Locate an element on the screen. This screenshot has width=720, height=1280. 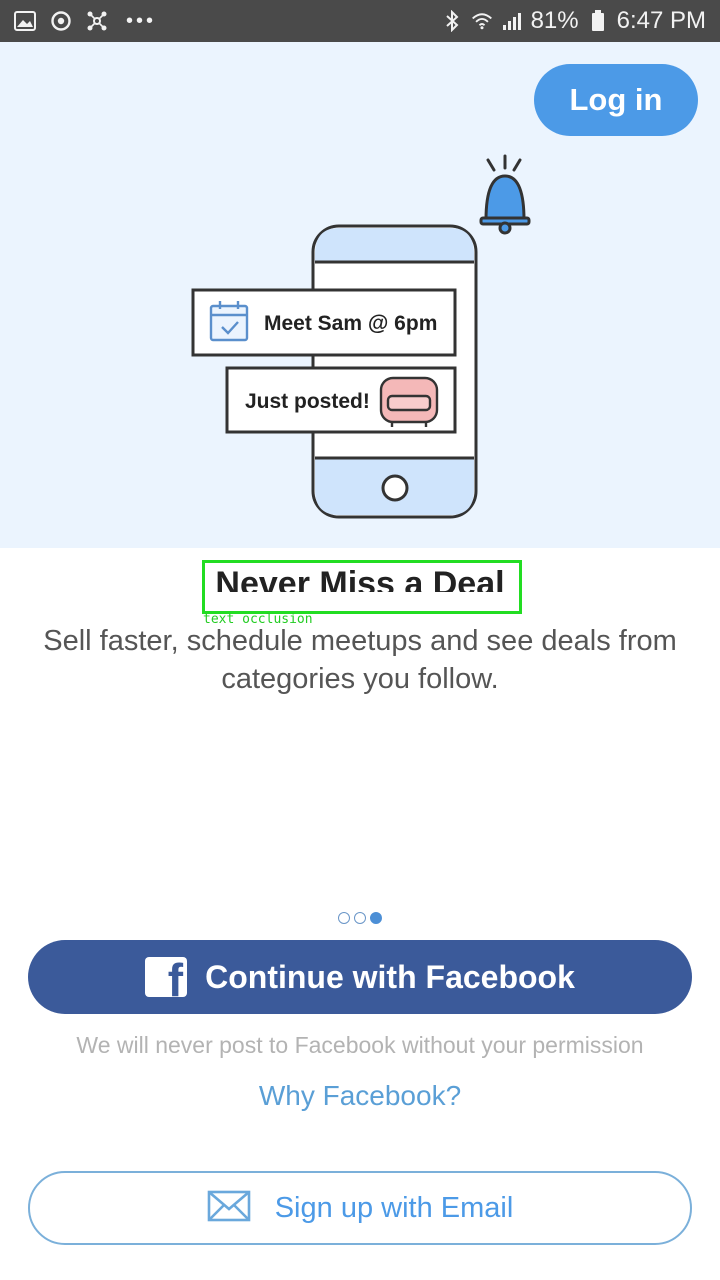
login-button: Log in is located at coordinates (616, 100).